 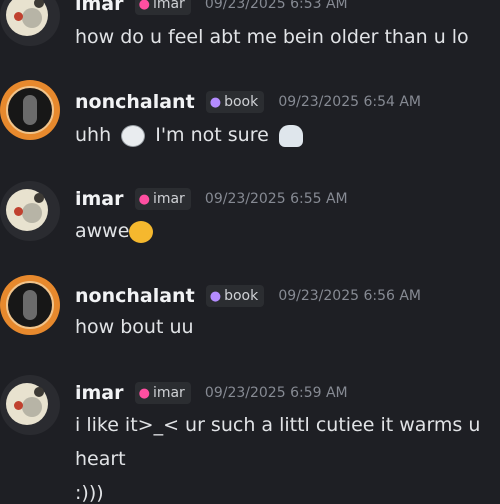 I want to click on timestamp: 09/23/2025 6:54 AM, so click(x=350, y=102).